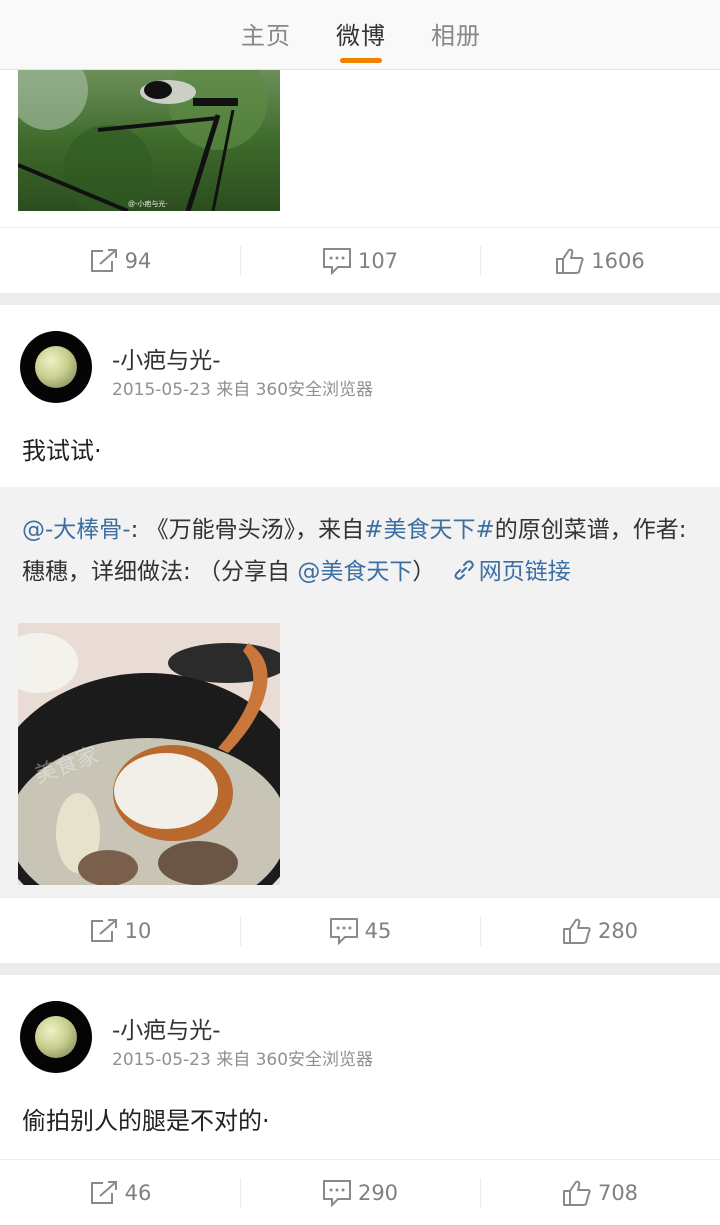 This screenshot has width=720, height=1225. Describe the element at coordinates (62, 451) in the screenshot. I see `post-text: 我试试·` at that location.